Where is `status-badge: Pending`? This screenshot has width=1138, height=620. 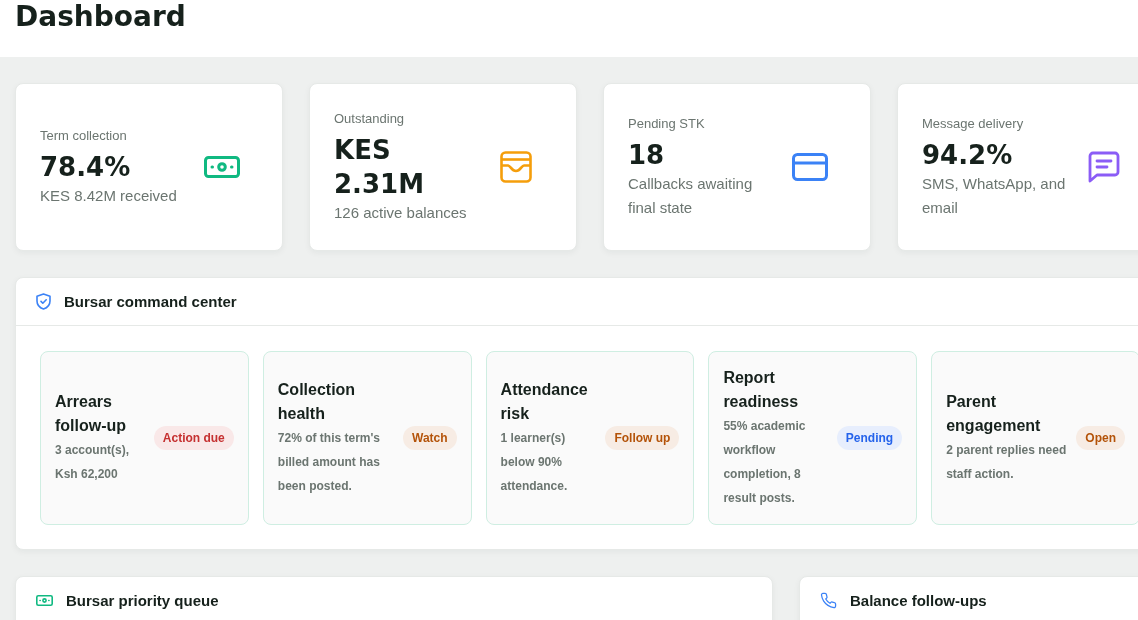
status-badge: Pending is located at coordinates (869, 438).